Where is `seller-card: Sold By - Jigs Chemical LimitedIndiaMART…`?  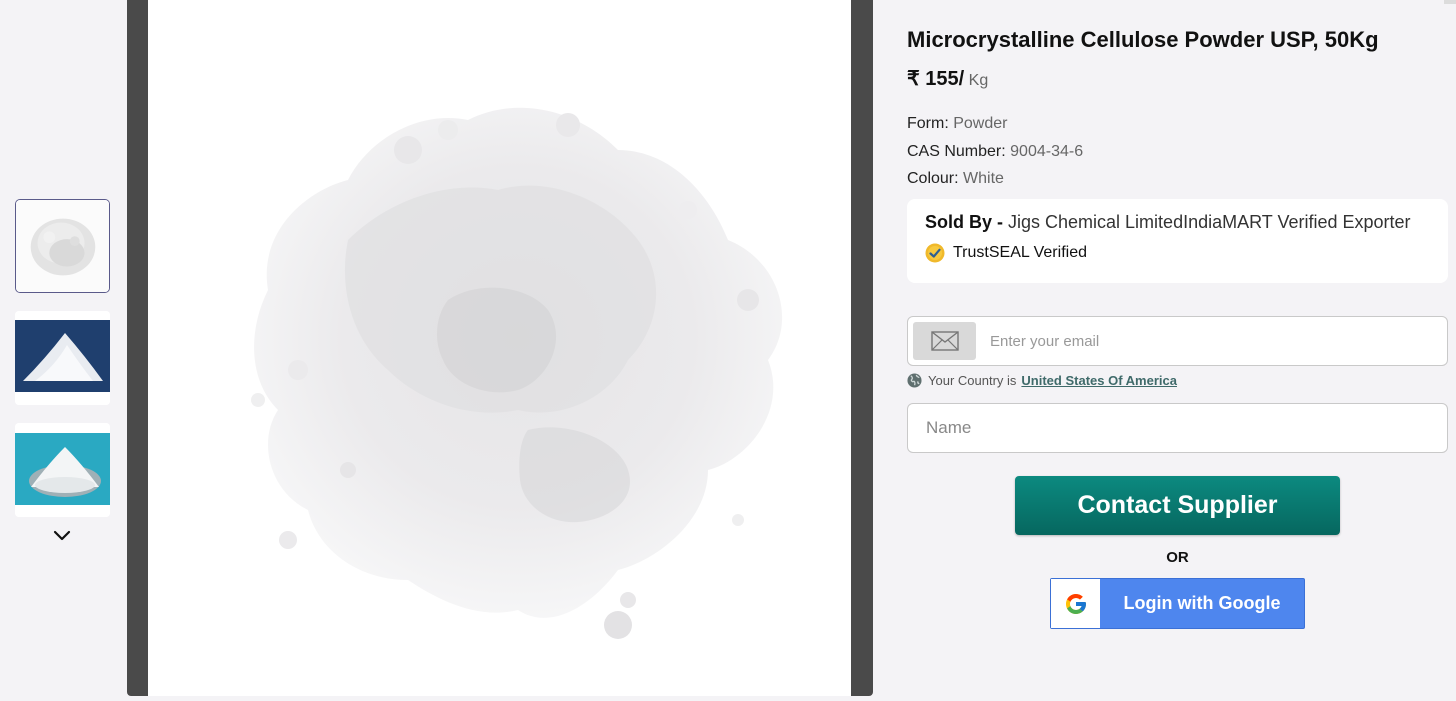
seller-card: Sold By - Jigs Chemical LimitedIndiaMART… is located at coordinates (1177, 241).